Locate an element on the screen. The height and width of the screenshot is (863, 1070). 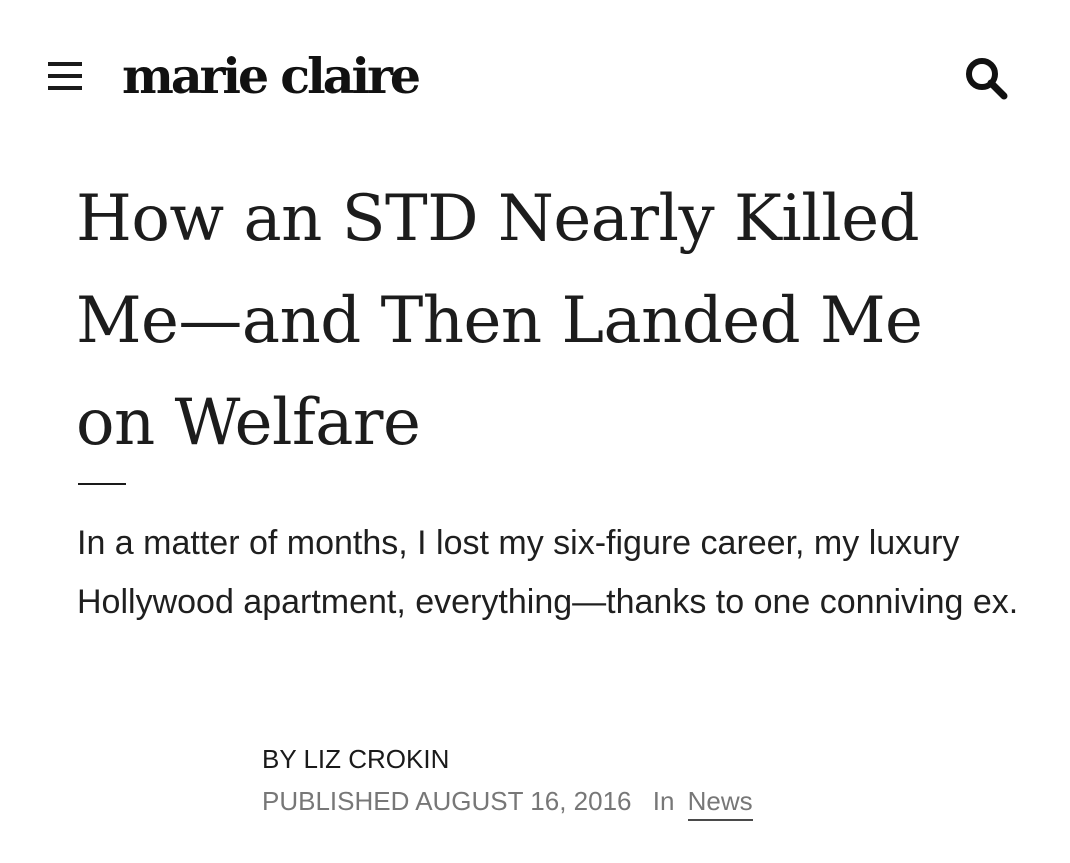
search-icon is located at coordinates (987, 78).